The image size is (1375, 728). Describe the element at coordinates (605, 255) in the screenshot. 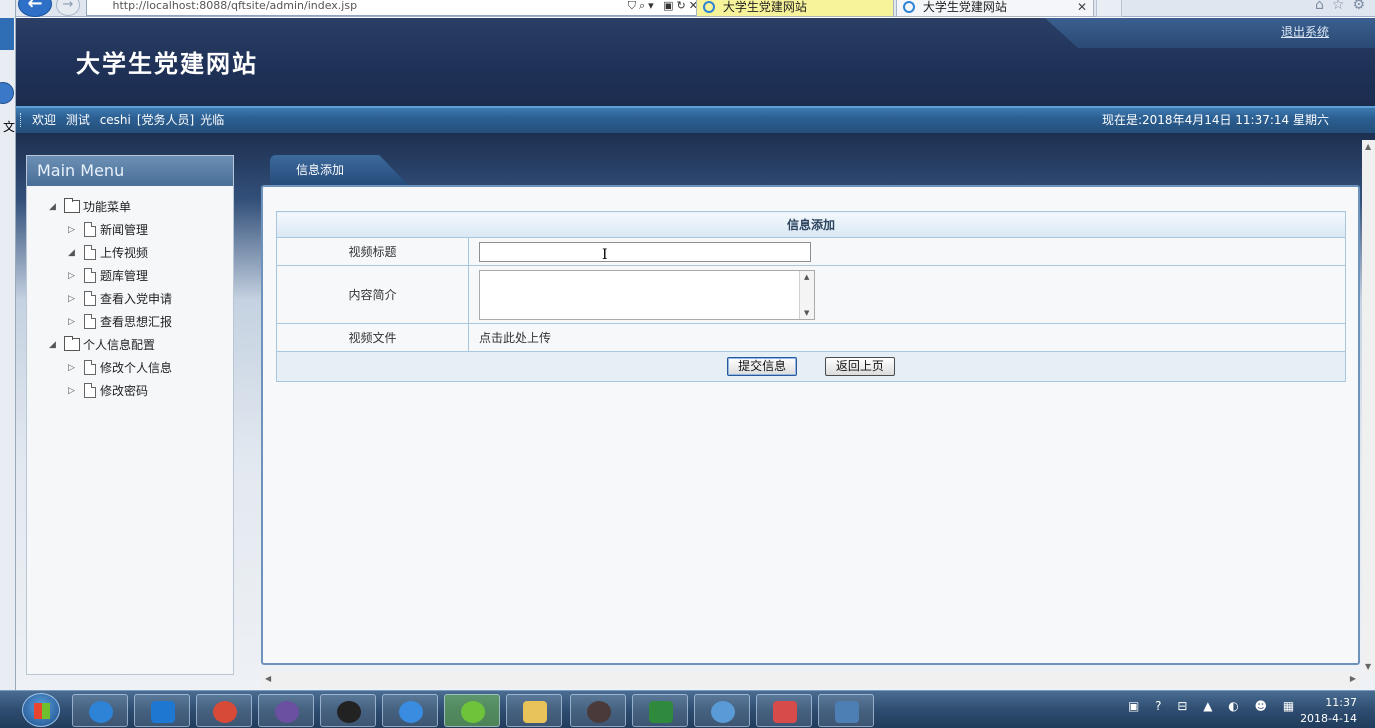

I see `text-cursor-icon: I` at that location.